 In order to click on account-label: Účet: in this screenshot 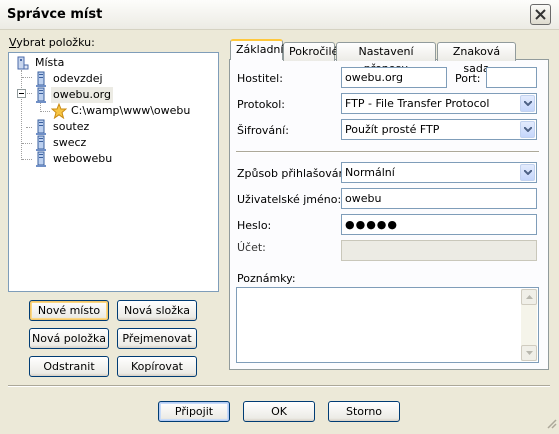, I will do `click(251, 247)`.